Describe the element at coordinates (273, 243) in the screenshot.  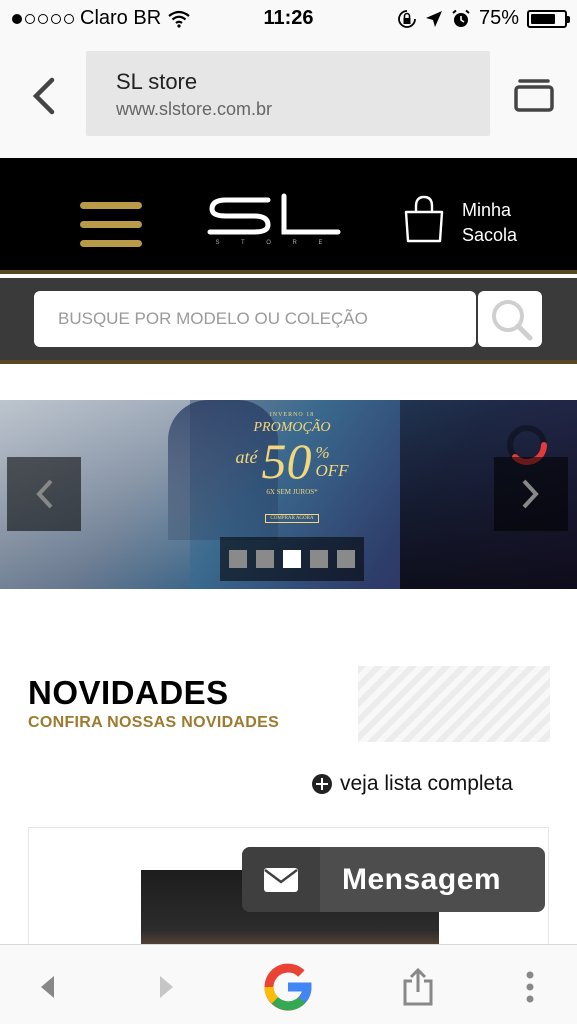
I see `logo-subtext: S T O R E` at that location.